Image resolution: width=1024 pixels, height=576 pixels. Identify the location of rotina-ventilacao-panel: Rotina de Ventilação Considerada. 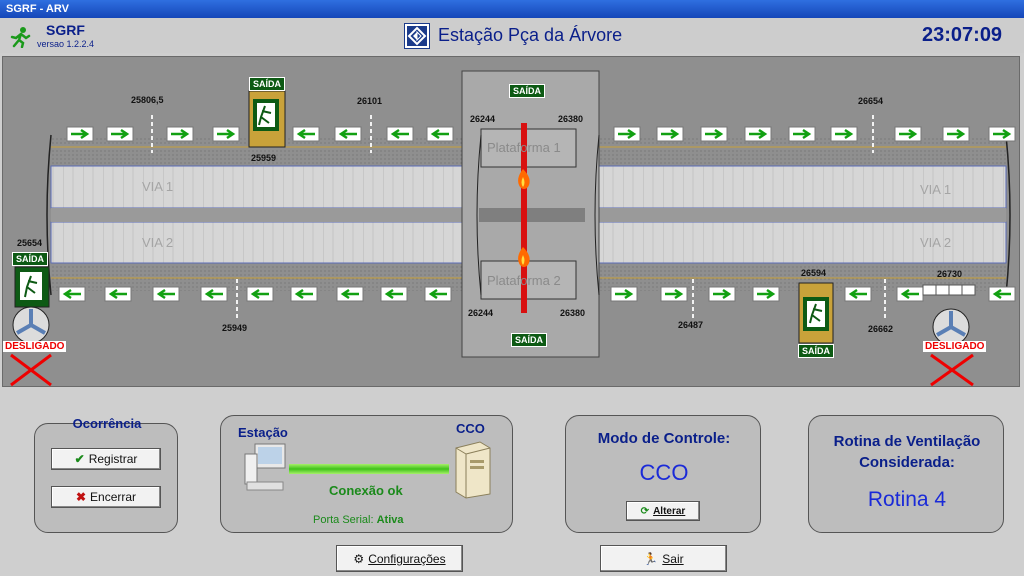
(906, 474).